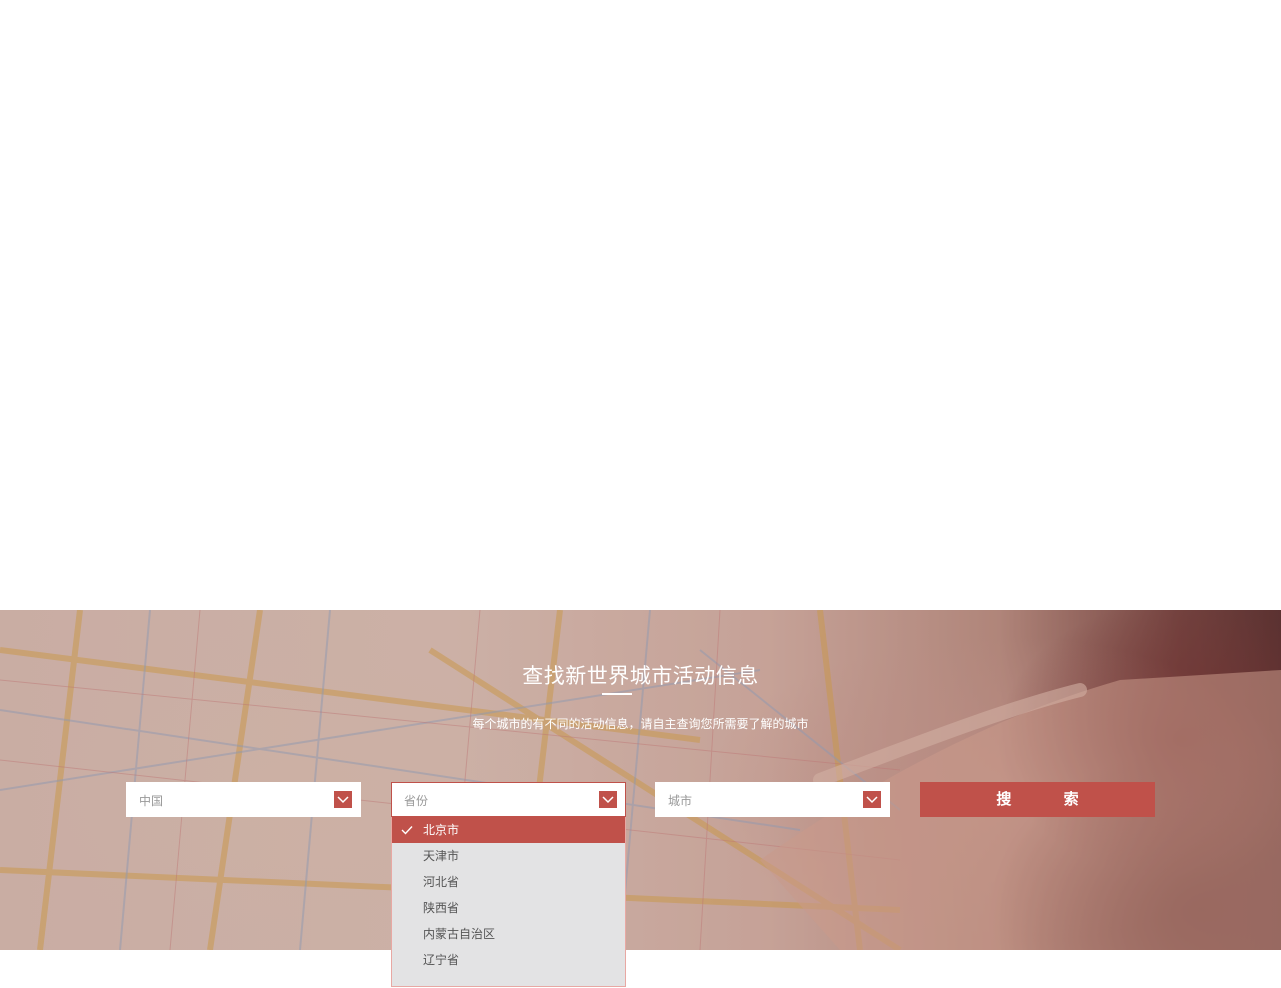  What do you see at coordinates (508, 799) in the screenshot?
I see `province-select: 省份` at bounding box center [508, 799].